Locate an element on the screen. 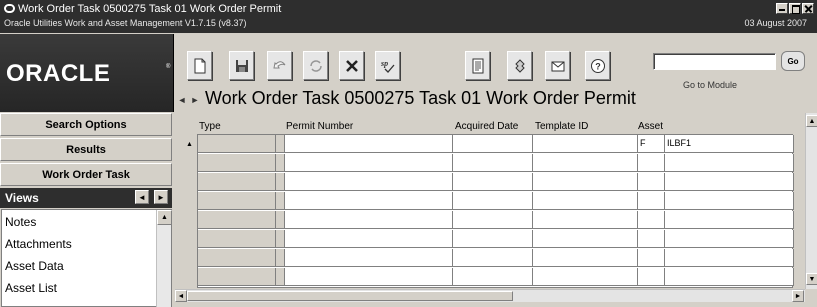  cell-pad is located at coordinates (280, 220).